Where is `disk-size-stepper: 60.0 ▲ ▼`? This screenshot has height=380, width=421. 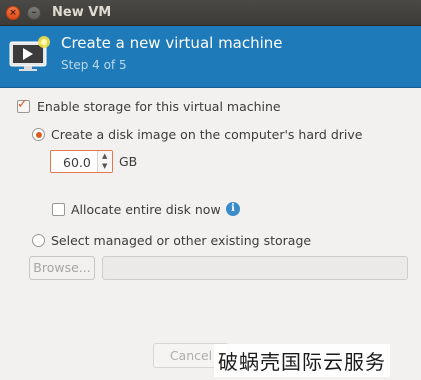
disk-size-stepper: 60.0 ▲ ▼ is located at coordinates (81, 161).